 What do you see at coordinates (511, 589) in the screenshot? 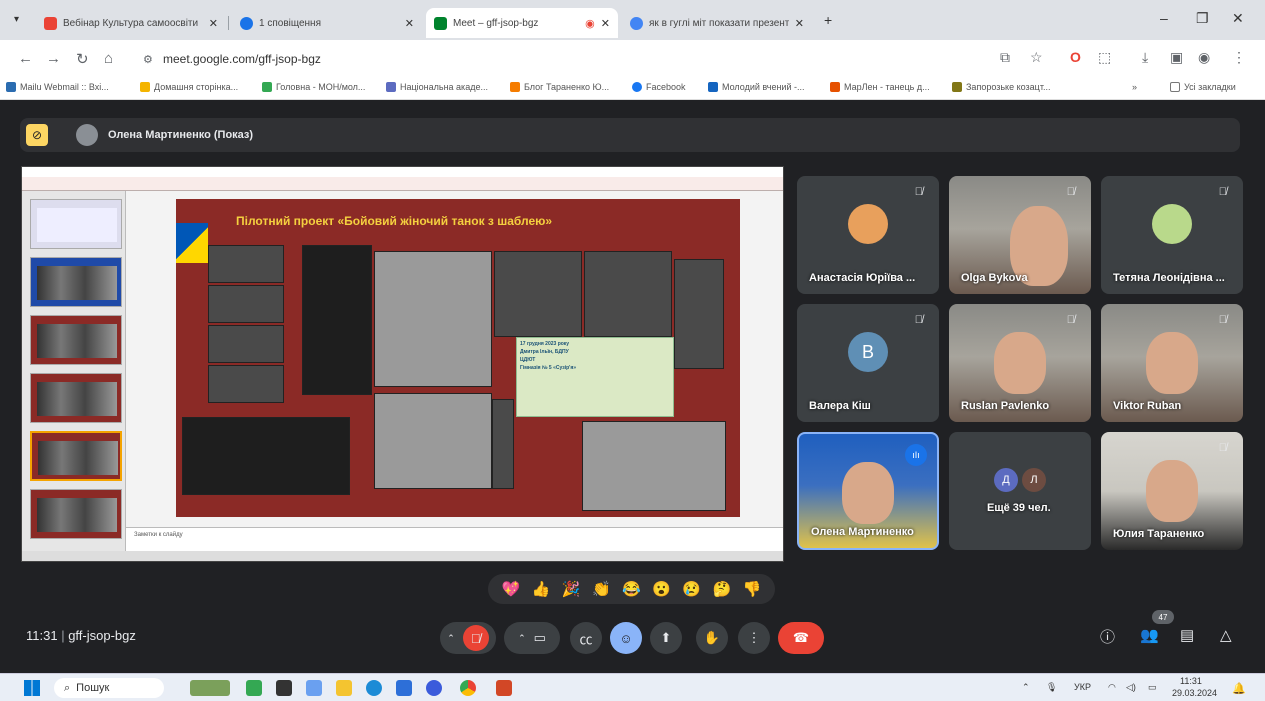
I see `reaction-heart: 💖` at bounding box center [511, 589].